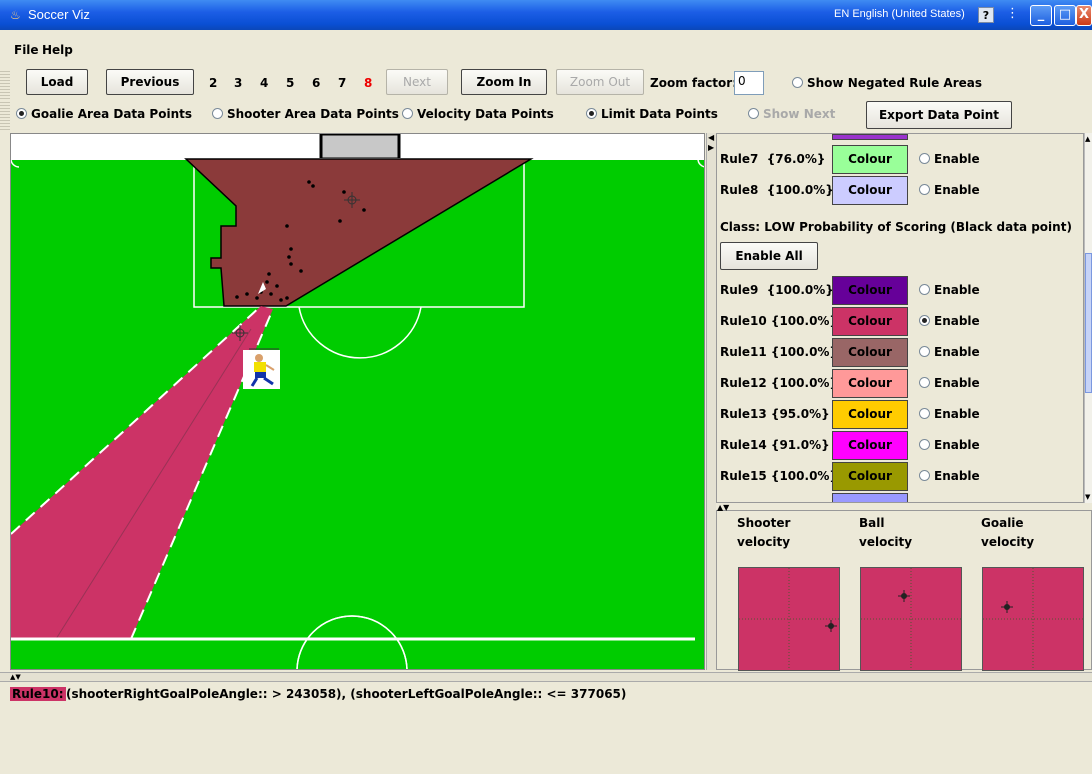 The width and height of the screenshot is (1092, 774). I want to click on scroll-down-icon: ▼, so click(1087, 497).